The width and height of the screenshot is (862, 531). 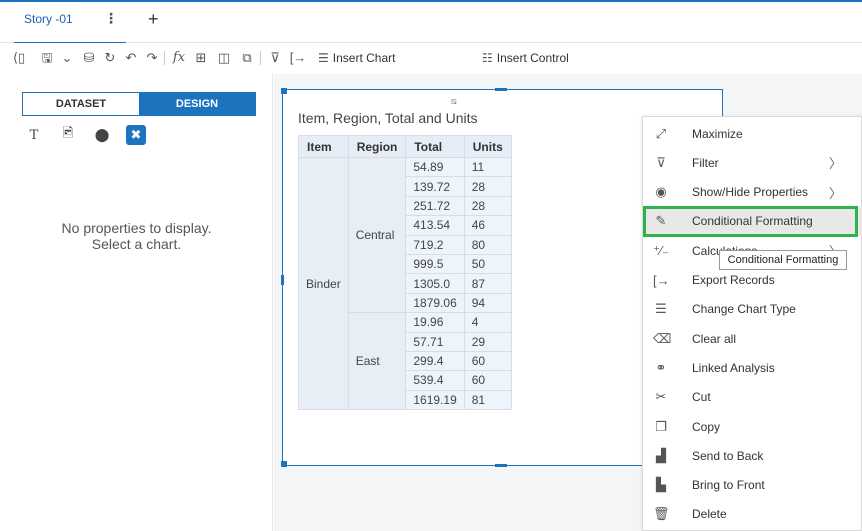 I want to click on export-icon: [→, so click(x=298, y=58).